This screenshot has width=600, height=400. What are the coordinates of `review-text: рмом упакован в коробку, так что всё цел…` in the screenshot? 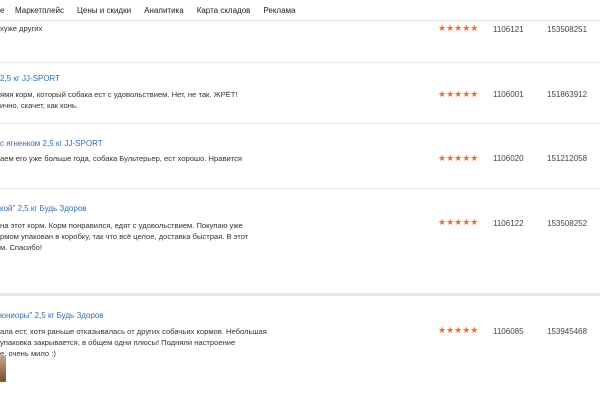 It's located at (124, 236).